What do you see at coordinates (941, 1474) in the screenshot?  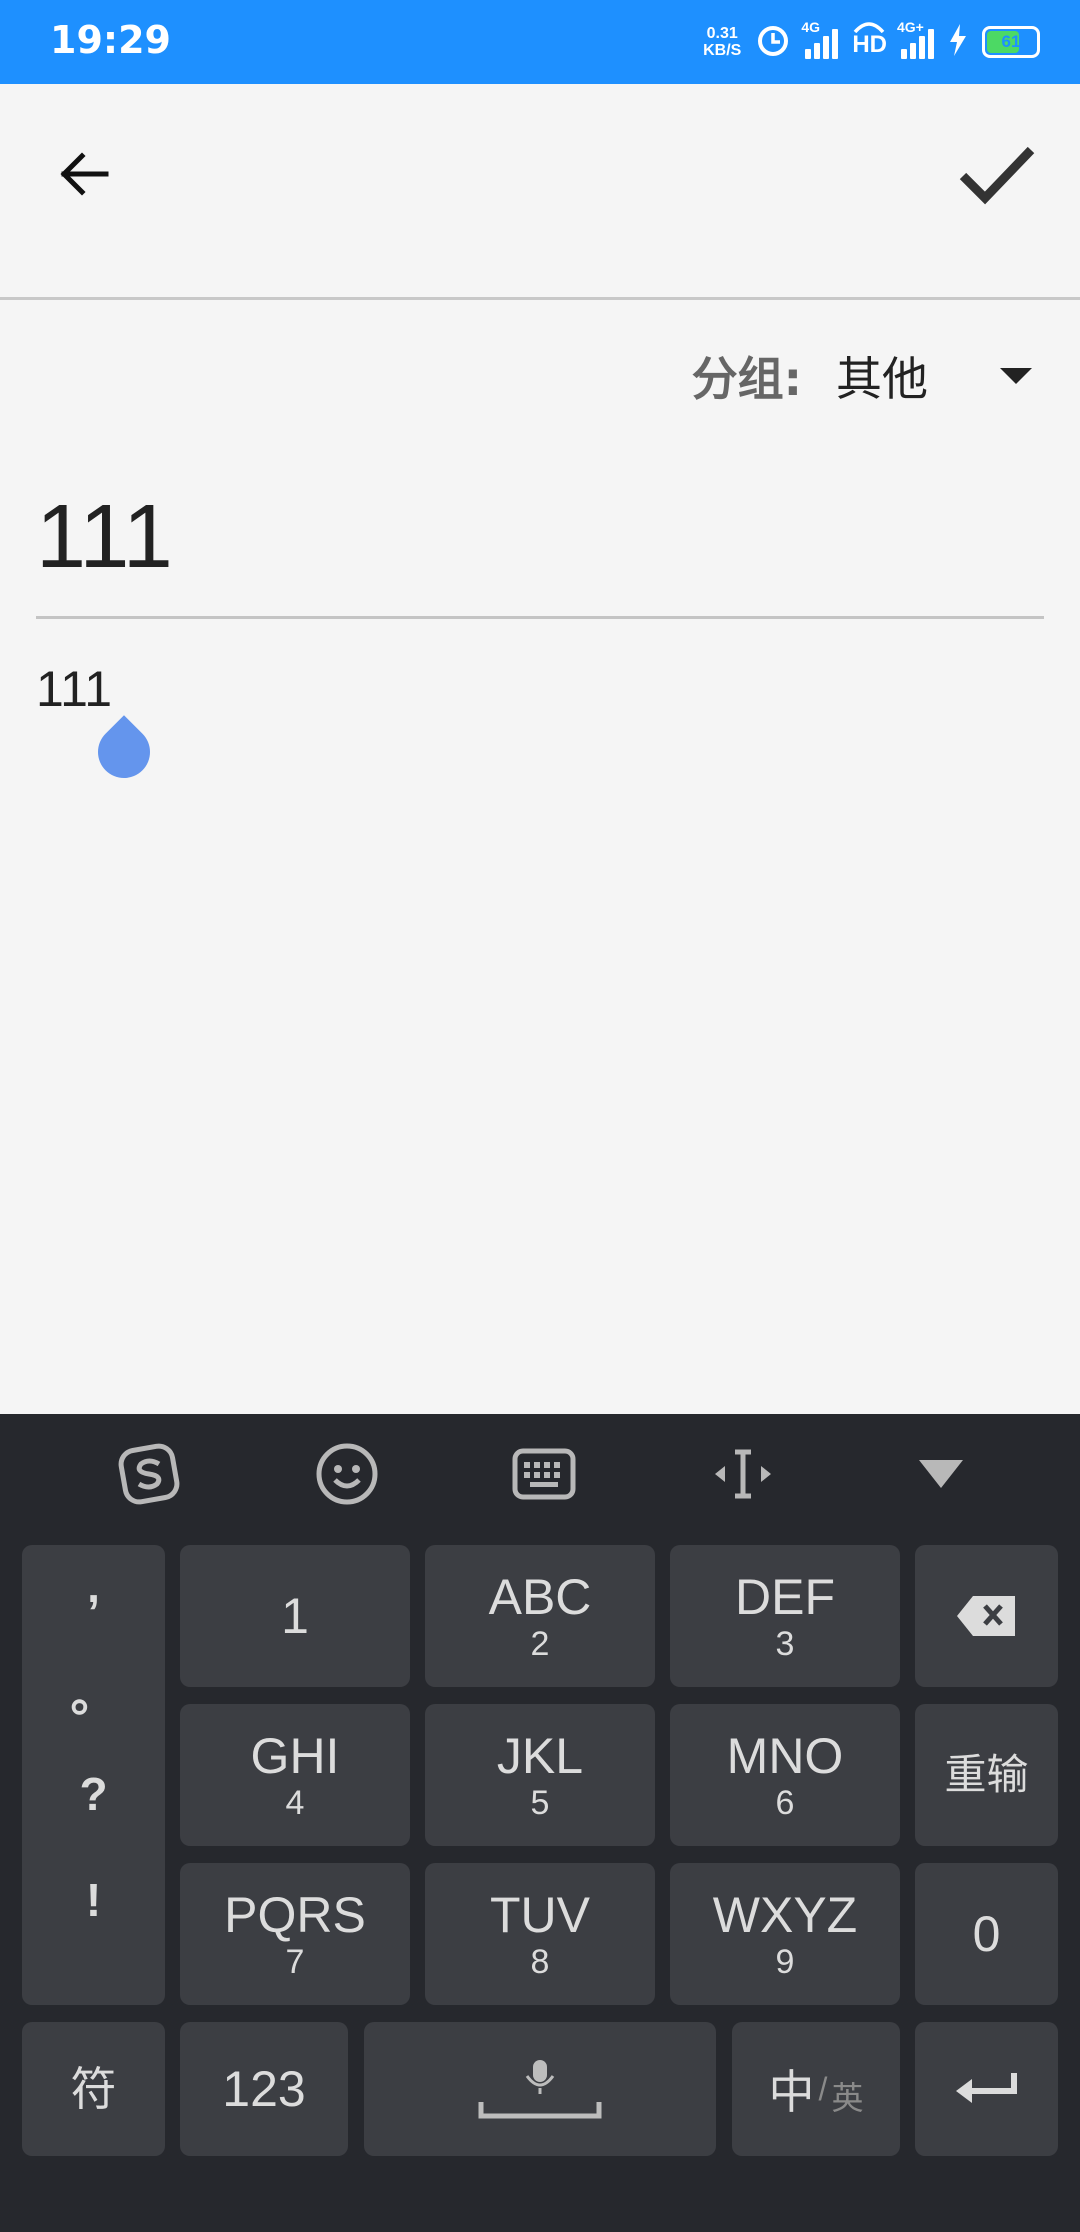 I see `collapse-icon` at bounding box center [941, 1474].